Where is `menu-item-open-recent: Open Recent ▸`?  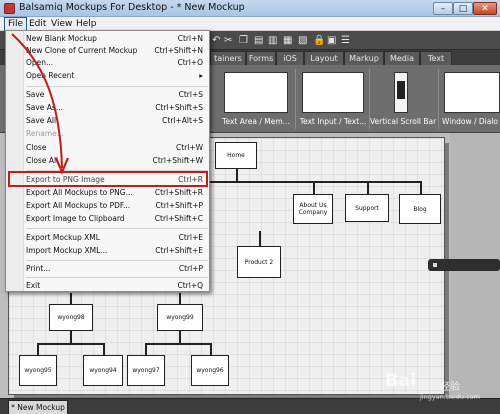 menu-item-open-recent: Open Recent ▸ is located at coordinates (117, 76).